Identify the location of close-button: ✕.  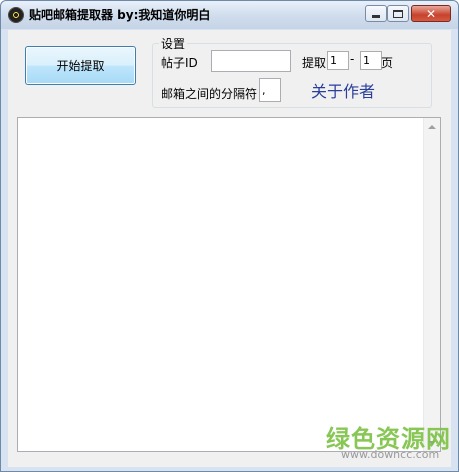
(431, 13).